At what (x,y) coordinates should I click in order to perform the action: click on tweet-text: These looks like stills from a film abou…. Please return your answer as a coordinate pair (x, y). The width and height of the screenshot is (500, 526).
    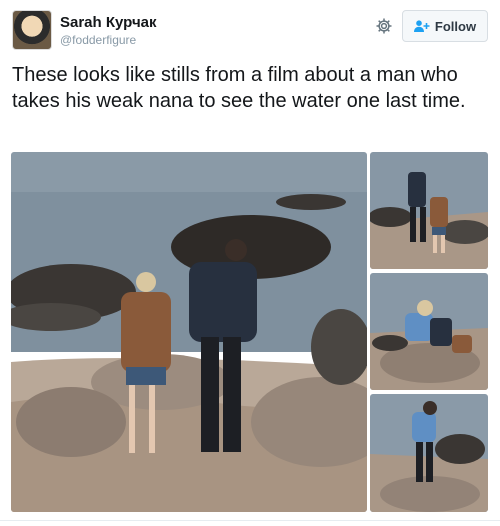
    Looking at the image, I should click on (239, 88).